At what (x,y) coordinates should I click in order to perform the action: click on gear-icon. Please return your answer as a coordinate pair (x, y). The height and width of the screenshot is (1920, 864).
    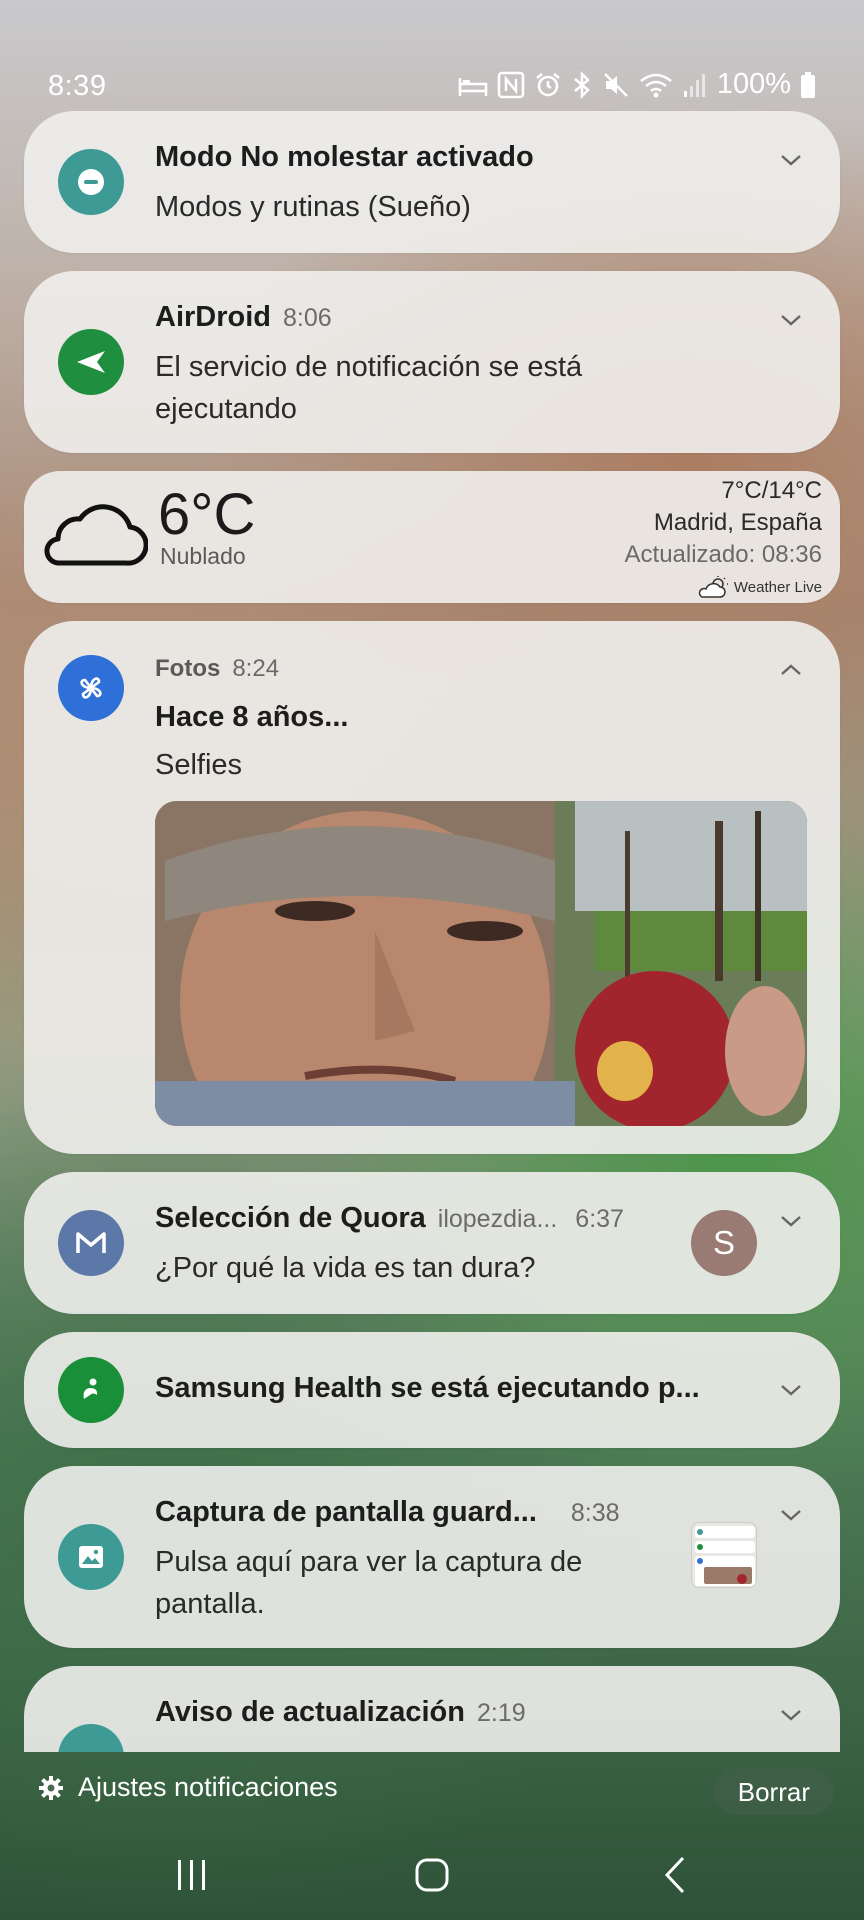
    Looking at the image, I should click on (51, 1787).